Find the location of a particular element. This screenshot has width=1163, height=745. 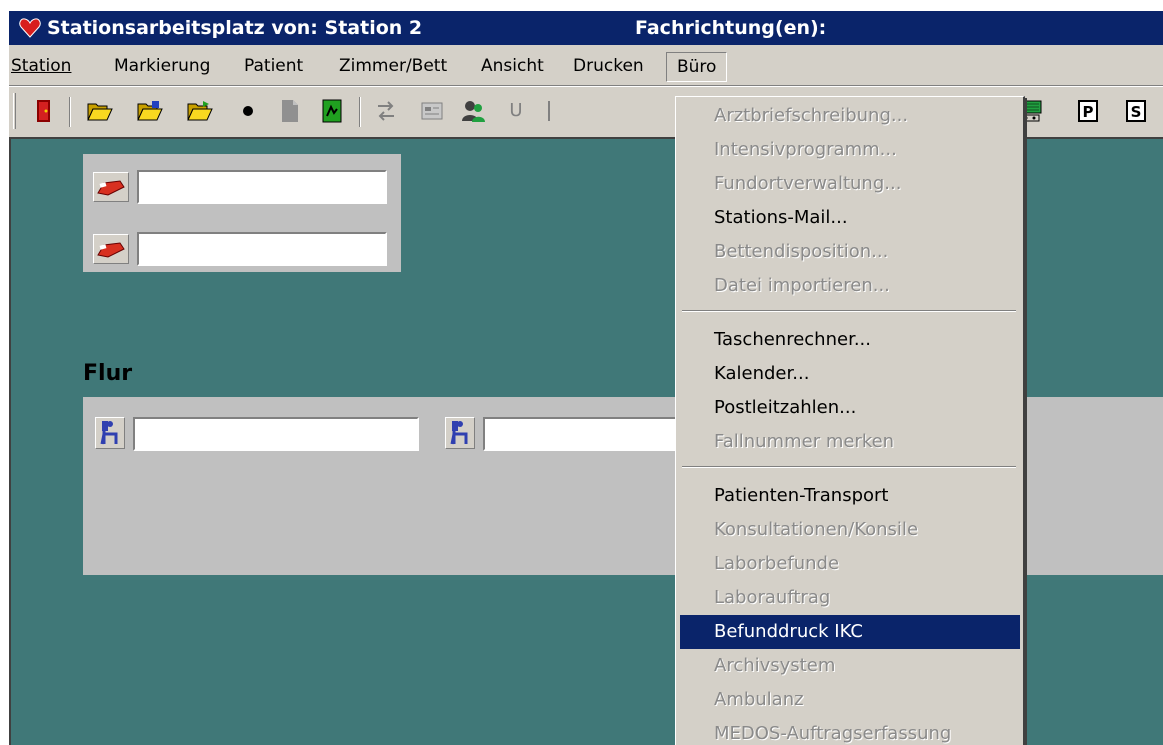

blank-icon is located at coordinates (554, 111).